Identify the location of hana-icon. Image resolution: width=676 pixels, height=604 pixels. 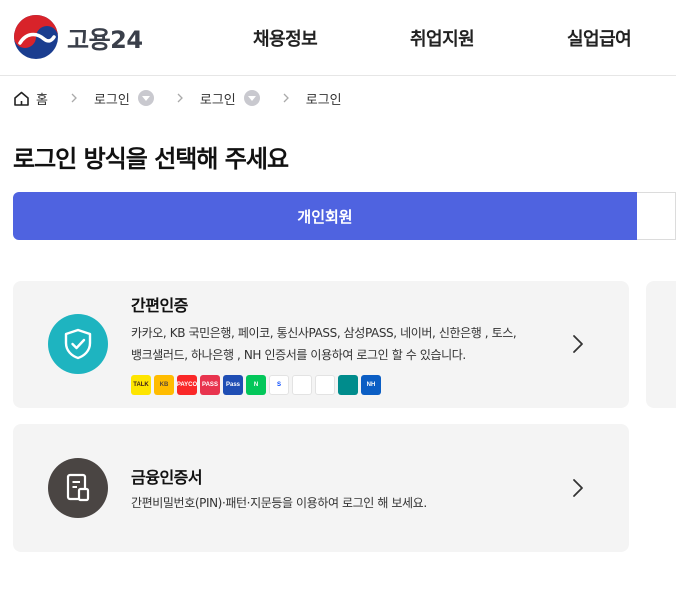
(348, 385).